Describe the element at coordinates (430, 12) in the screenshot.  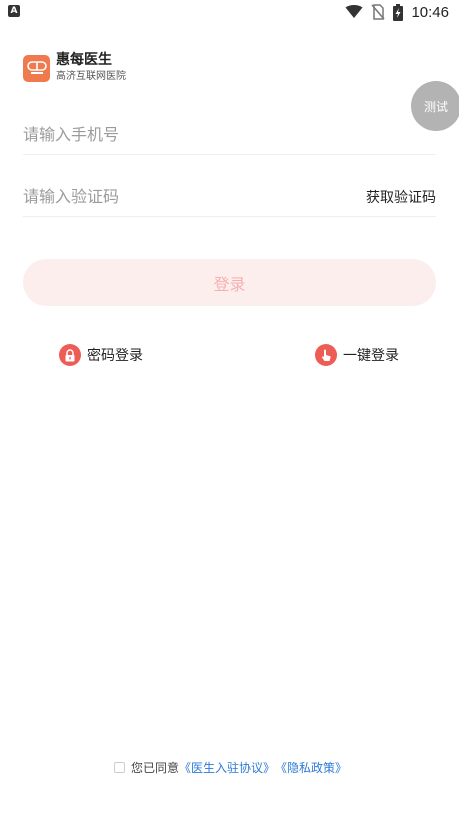
I see `status-time: 10:46` at that location.